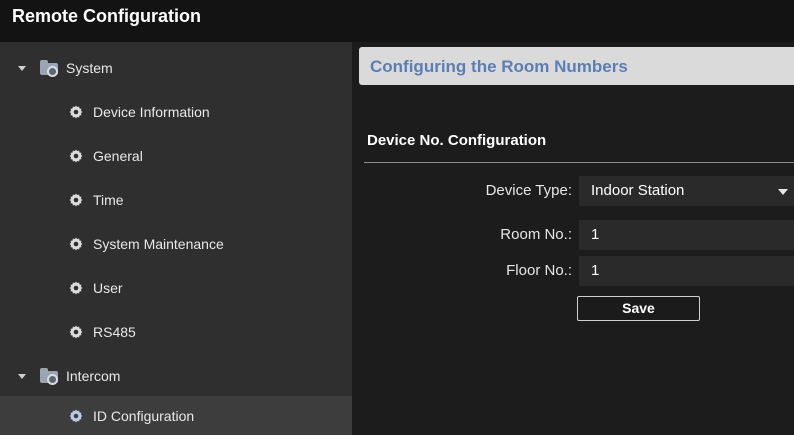 The width and height of the screenshot is (794, 435). Describe the element at coordinates (539, 270) in the screenshot. I see `floor-no-label: Floor No.:` at that location.